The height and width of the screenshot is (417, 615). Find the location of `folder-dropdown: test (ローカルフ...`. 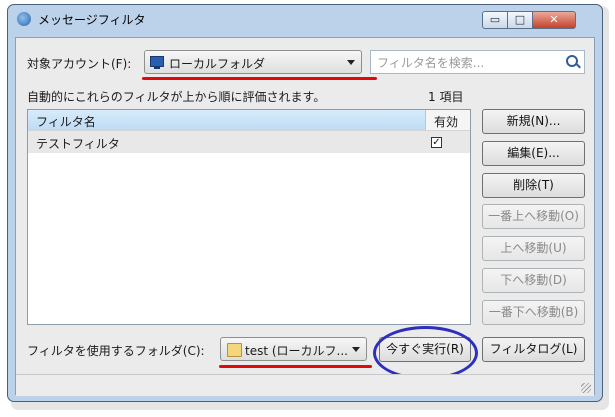

folder-dropdown: test (ローカルフ... is located at coordinates (293, 349).